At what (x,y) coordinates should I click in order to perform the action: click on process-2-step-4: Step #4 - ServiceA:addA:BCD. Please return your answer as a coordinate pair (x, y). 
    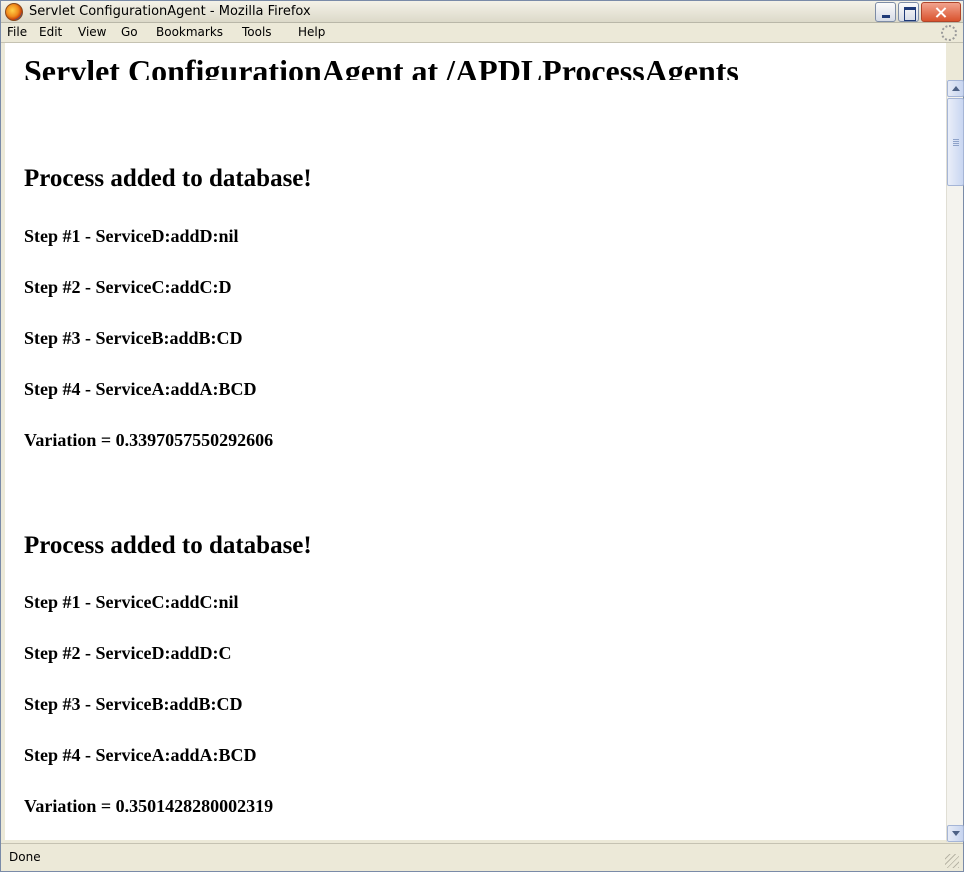
    Looking at the image, I should click on (140, 755).